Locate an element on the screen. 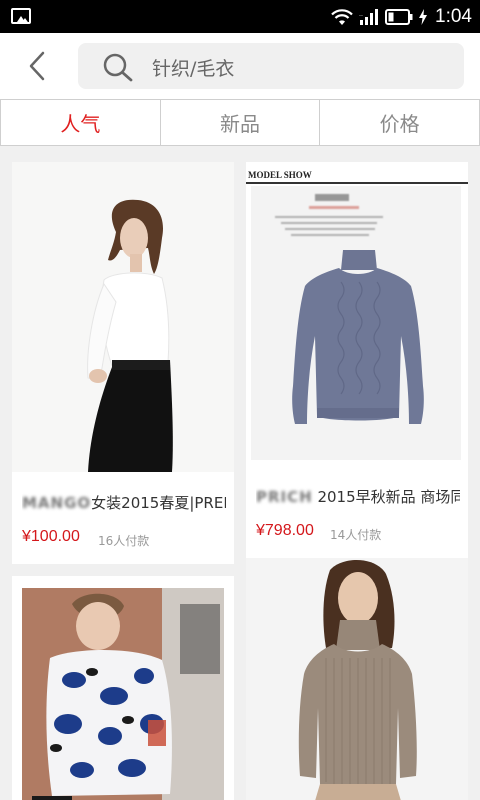 The image size is (480, 800). product-title: MANGO女装2015春夏|PREI is located at coordinates (124, 502).